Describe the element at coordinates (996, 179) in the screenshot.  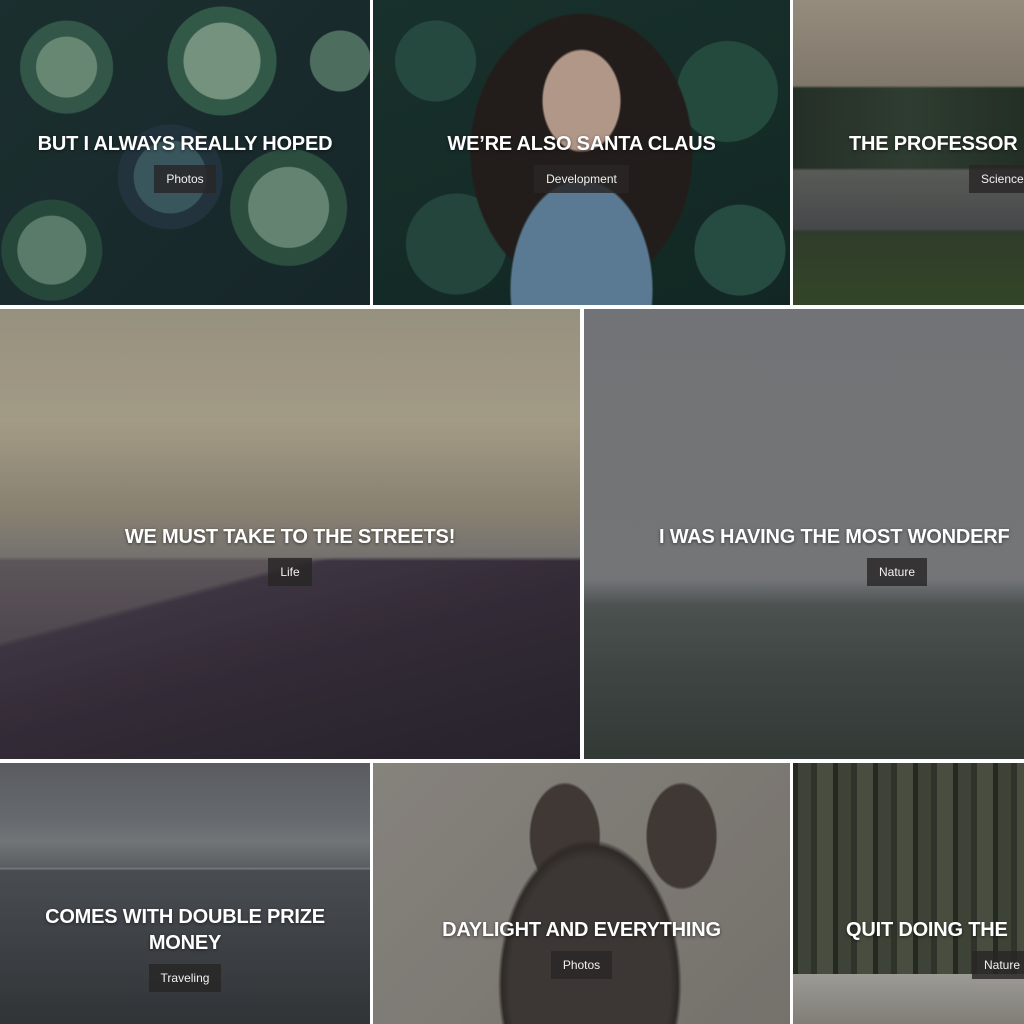
I see `category-badge: Science` at that location.